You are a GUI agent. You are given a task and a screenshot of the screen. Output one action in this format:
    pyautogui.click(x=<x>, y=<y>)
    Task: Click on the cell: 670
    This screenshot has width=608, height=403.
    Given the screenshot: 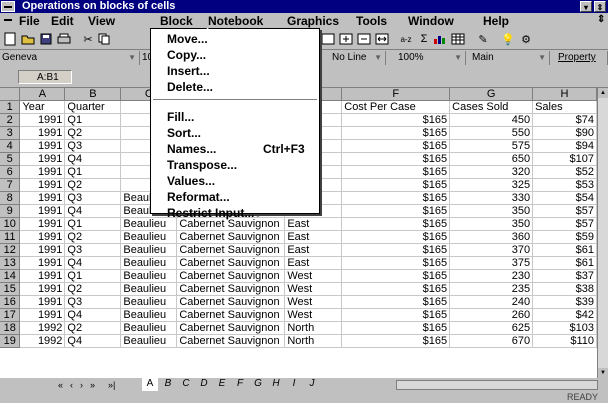 What is the action you would take?
    pyautogui.click(x=491, y=341)
    